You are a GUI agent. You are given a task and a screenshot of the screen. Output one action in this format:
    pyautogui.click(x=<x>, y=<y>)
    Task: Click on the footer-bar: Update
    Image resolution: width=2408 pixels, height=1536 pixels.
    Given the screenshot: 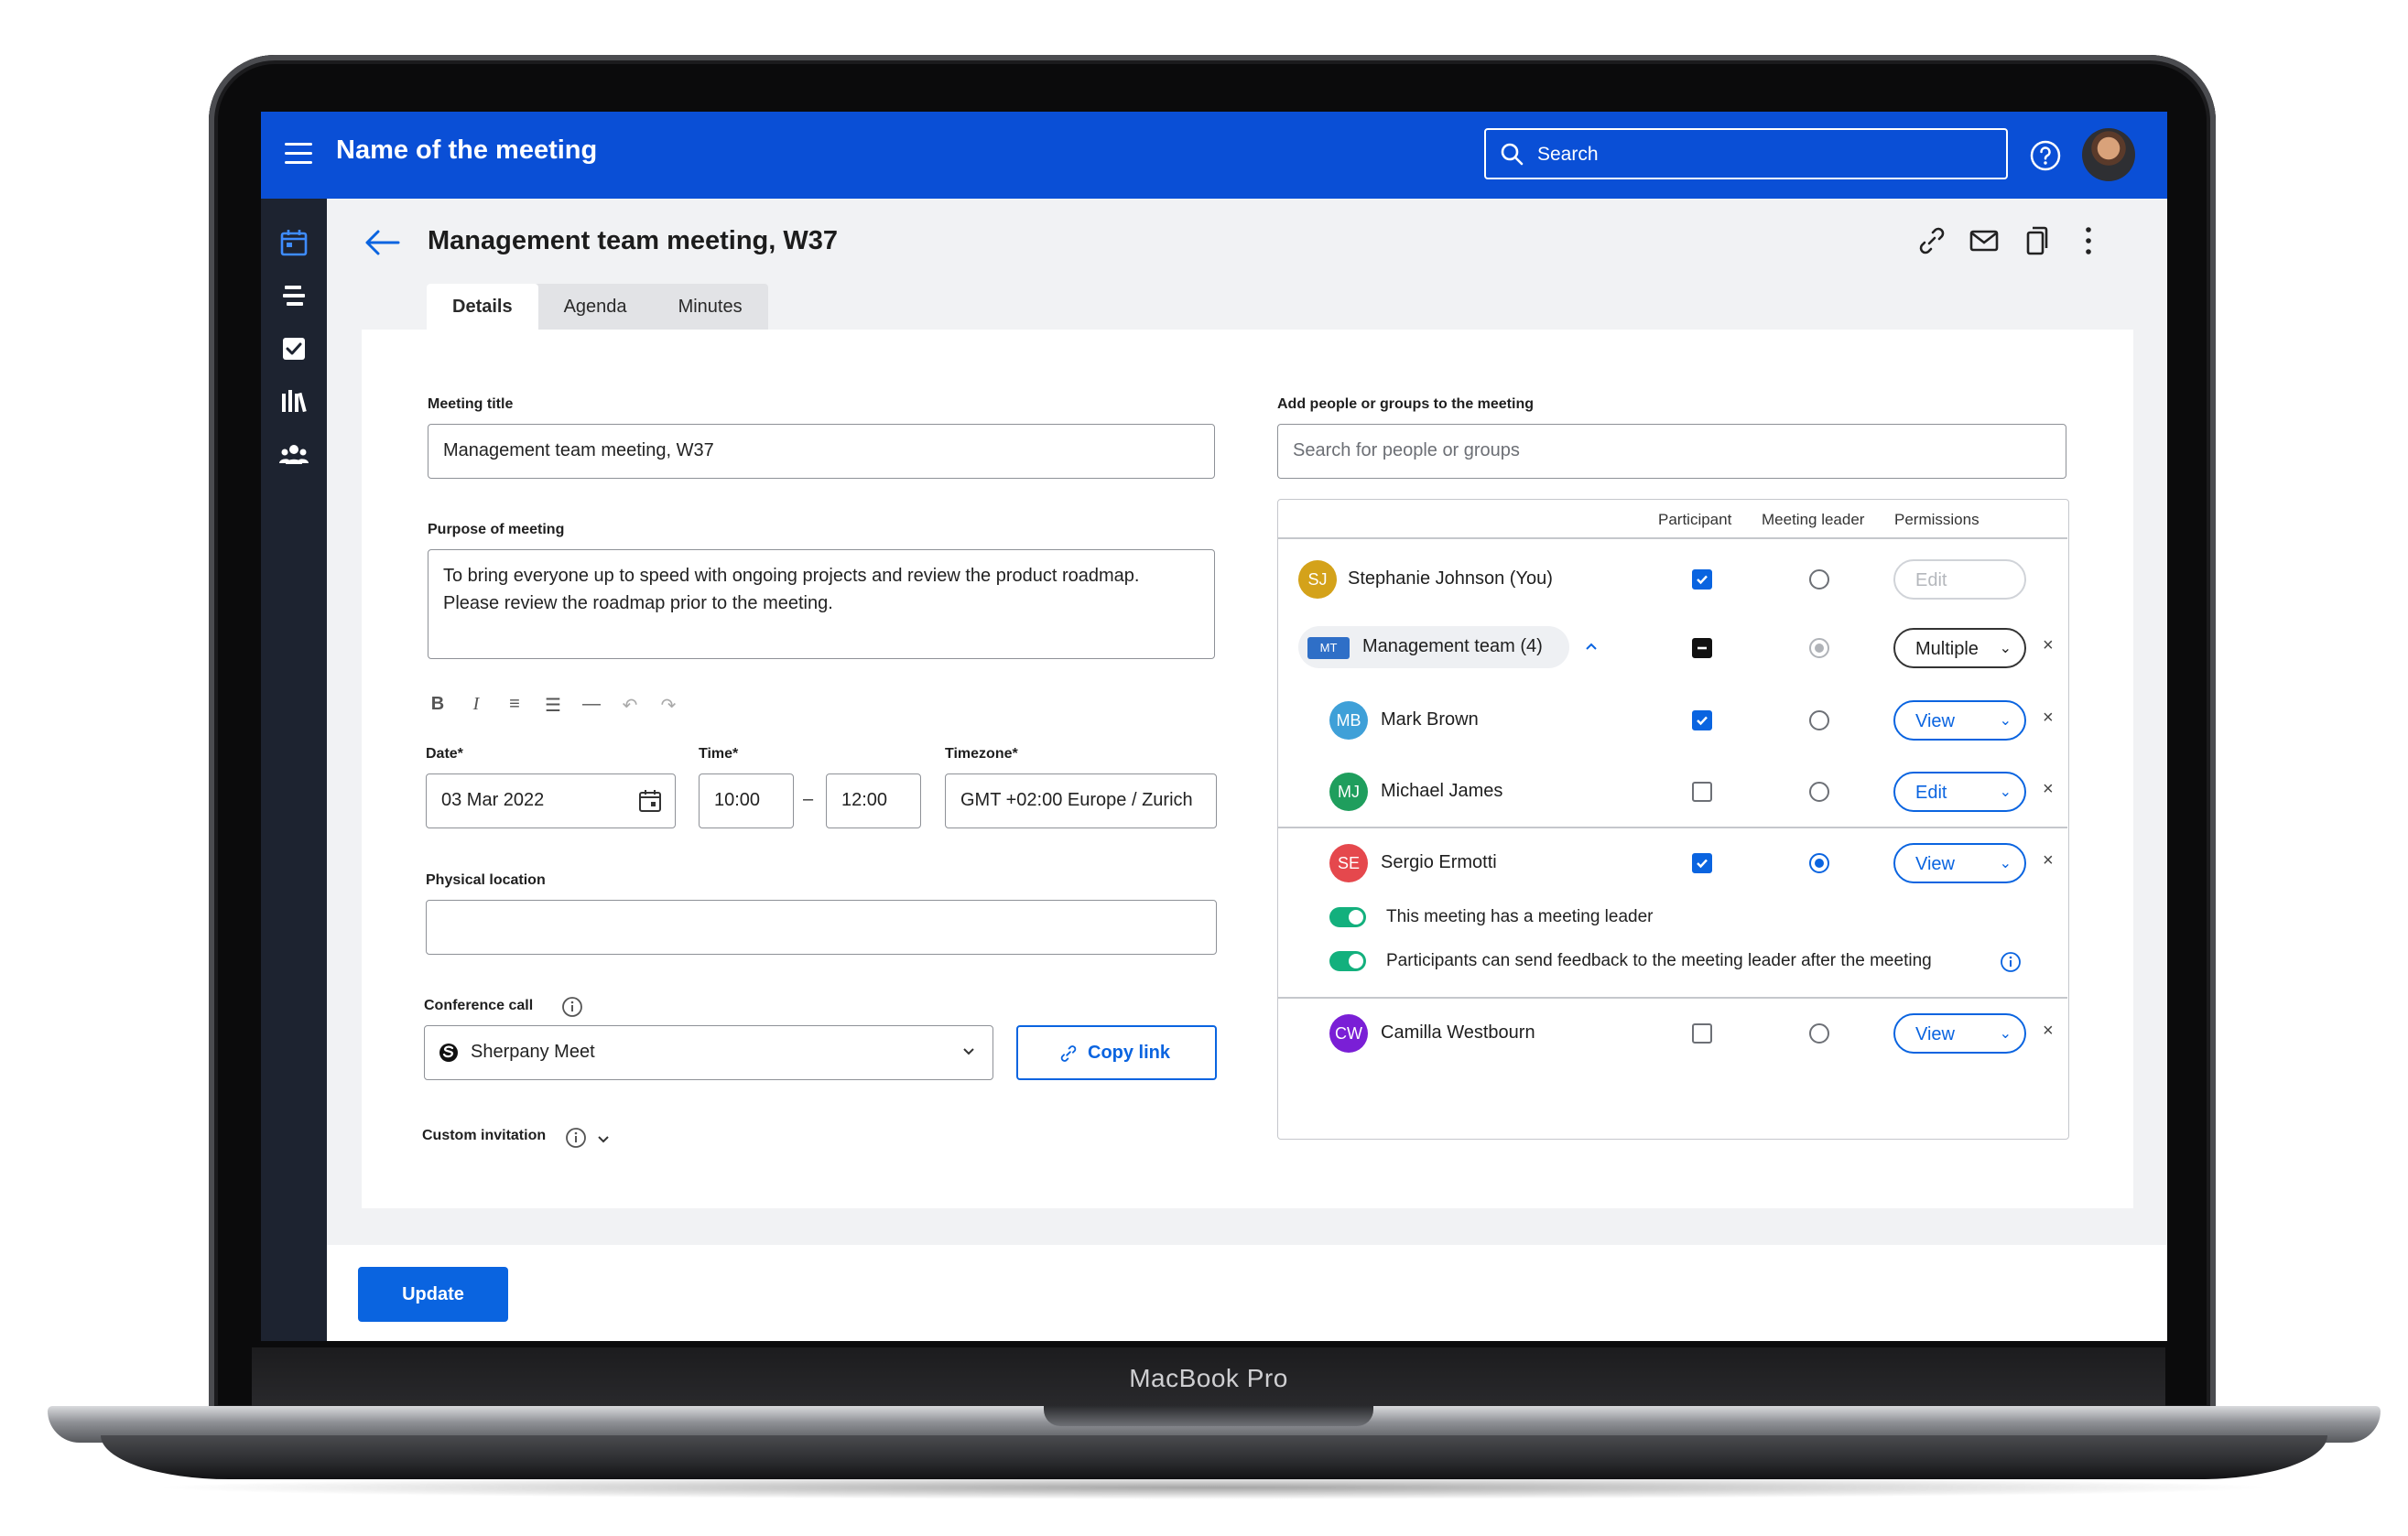 What is the action you would take?
    pyautogui.click(x=1247, y=1293)
    